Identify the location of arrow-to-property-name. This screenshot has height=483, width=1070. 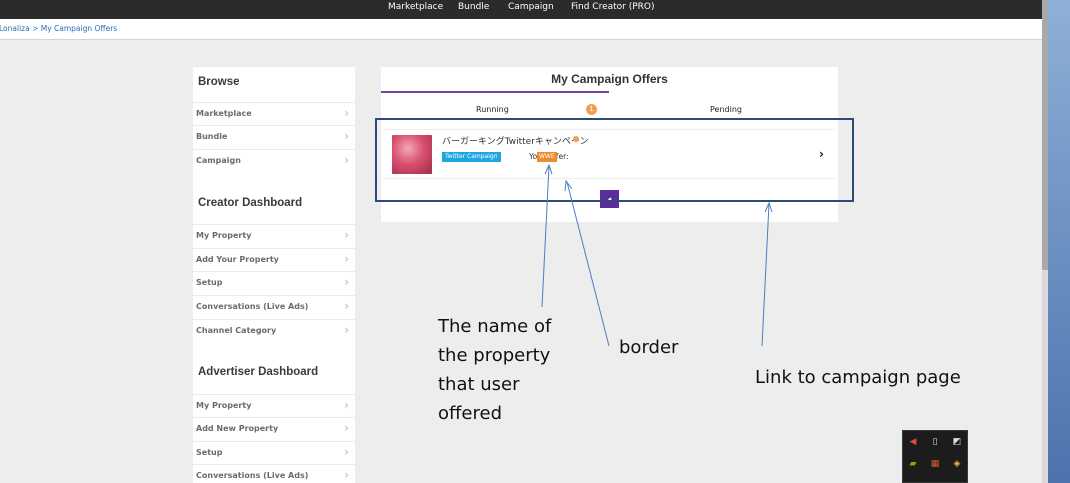
(545, 236).